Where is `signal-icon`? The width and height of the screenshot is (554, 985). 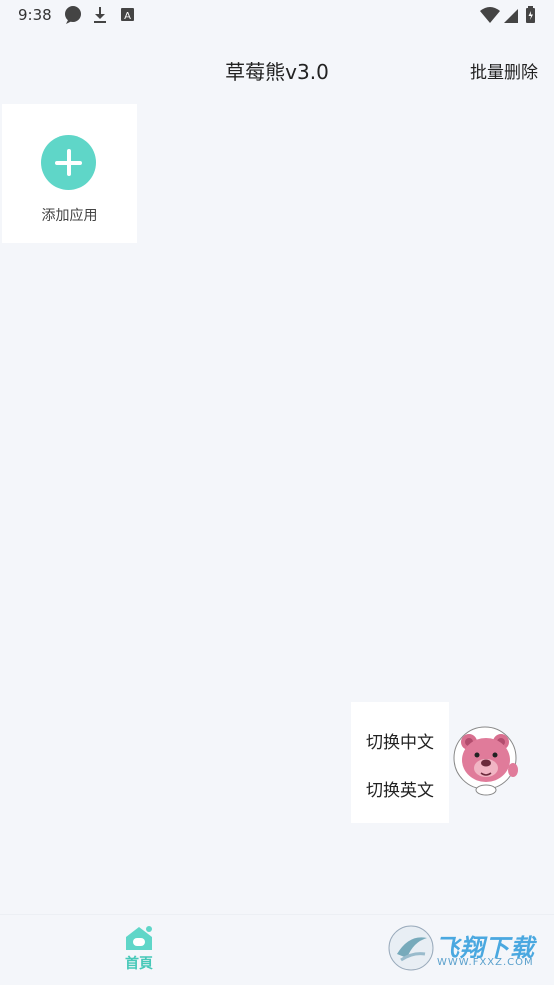 signal-icon is located at coordinates (511, 16).